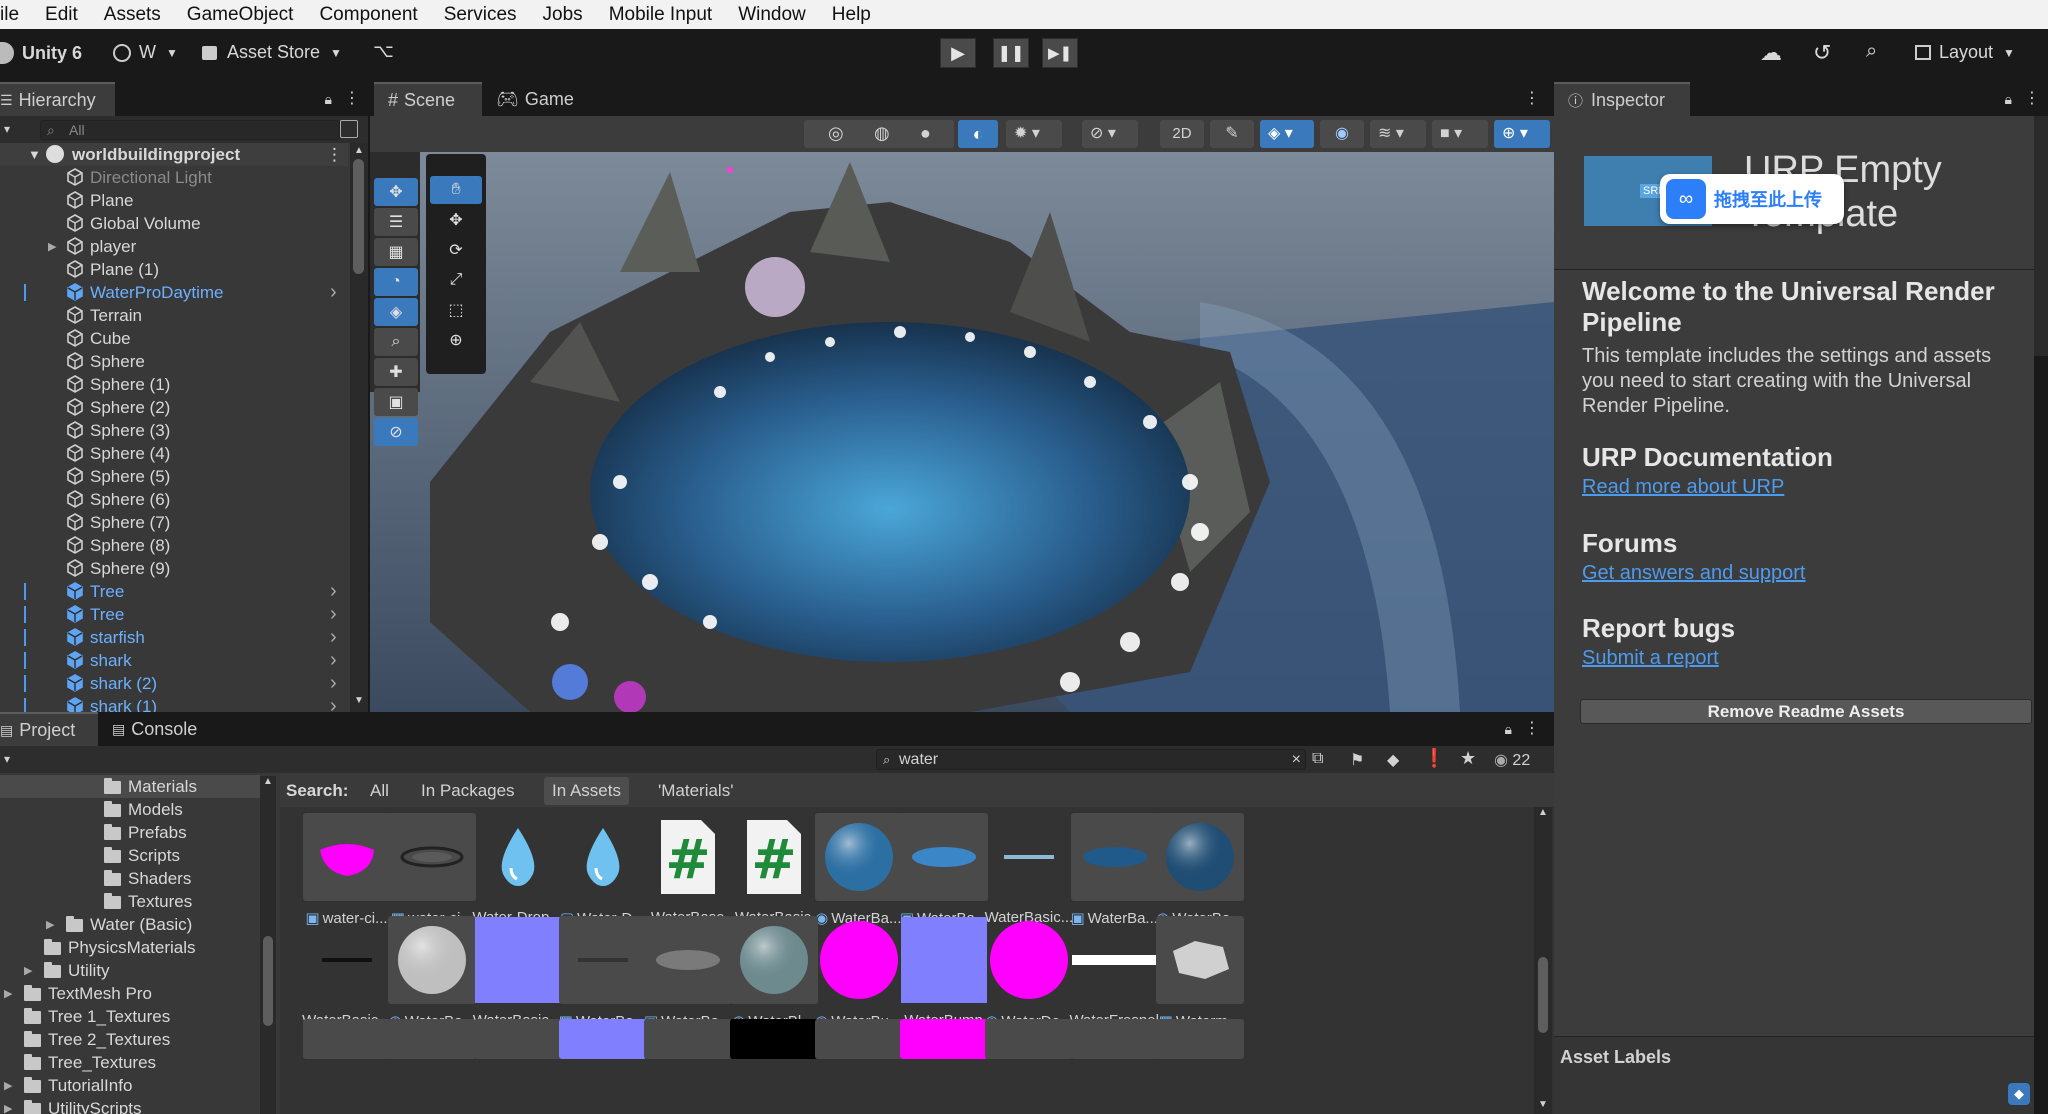 This screenshot has width=2048, height=1114. What do you see at coordinates (2041, 236) in the screenshot?
I see `inspector-scrollbar` at bounding box center [2041, 236].